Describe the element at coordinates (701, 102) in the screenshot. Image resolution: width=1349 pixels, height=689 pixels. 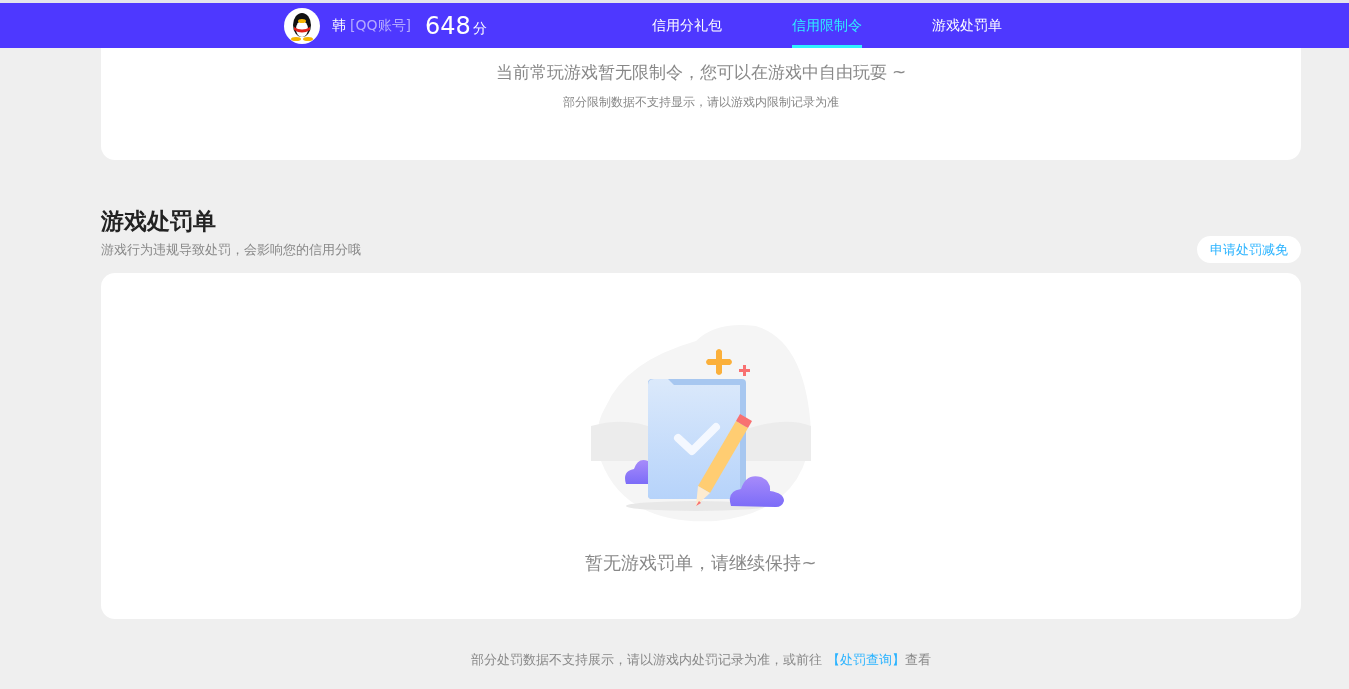
I see `restriction-note: 部分限制数据不支持显示，请以游戏内限制记录为准` at that location.